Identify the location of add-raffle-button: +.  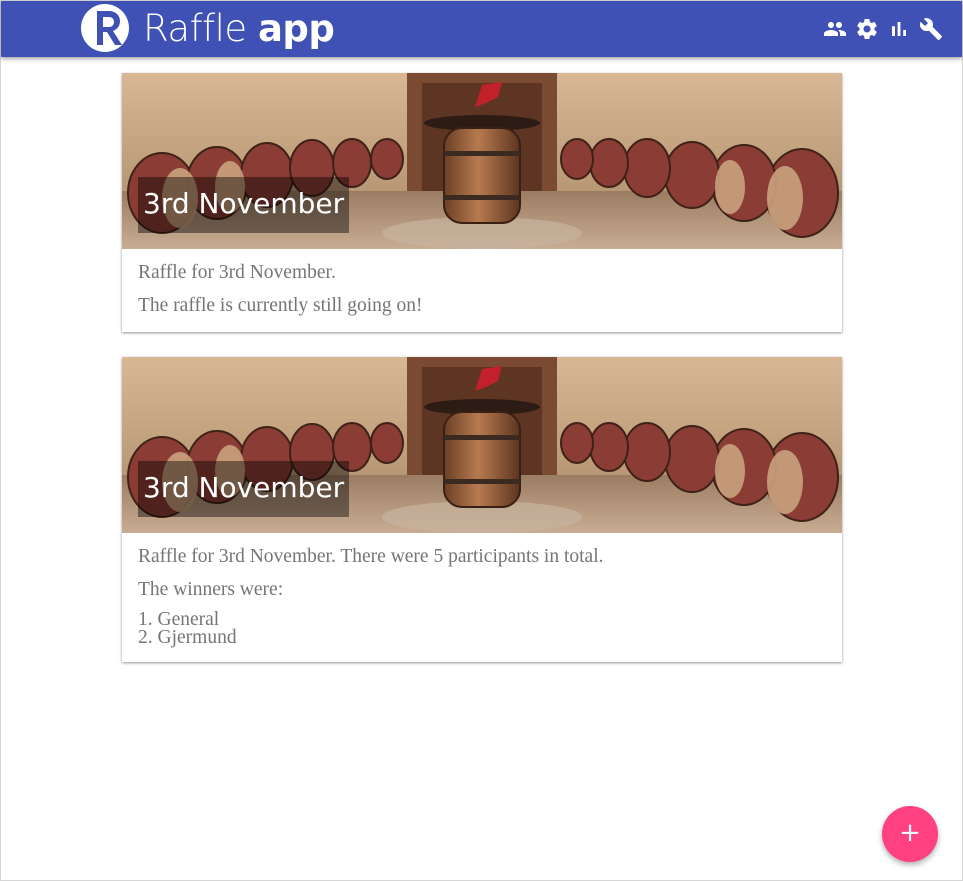
(910, 834).